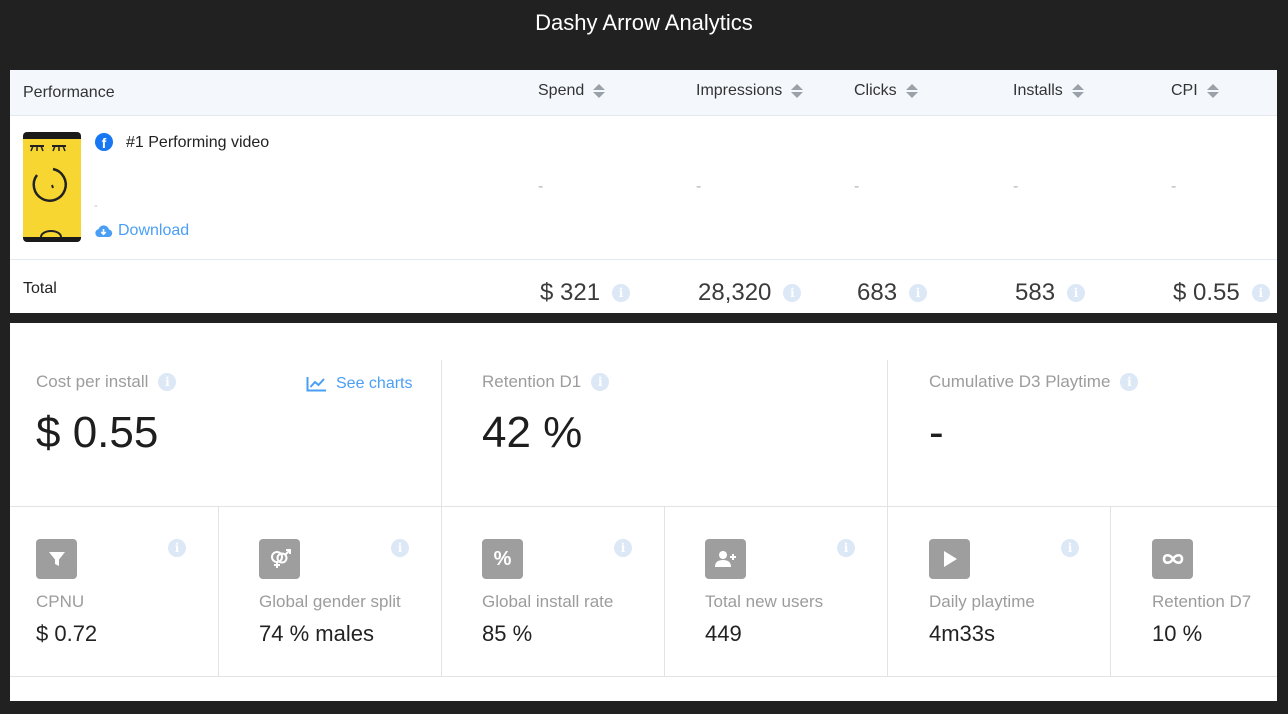 Image resolution: width=1288 pixels, height=714 pixels. What do you see at coordinates (226, 433) in the screenshot?
I see `cost-per-install-card: Cost per install i See charts $ 0.55` at bounding box center [226, 433].